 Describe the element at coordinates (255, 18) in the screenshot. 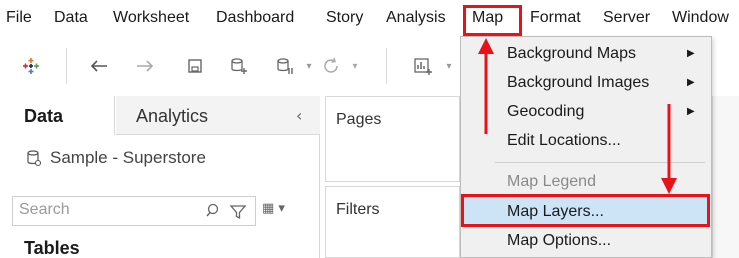

I see `menu-dashboard: Dashboard` at that location.